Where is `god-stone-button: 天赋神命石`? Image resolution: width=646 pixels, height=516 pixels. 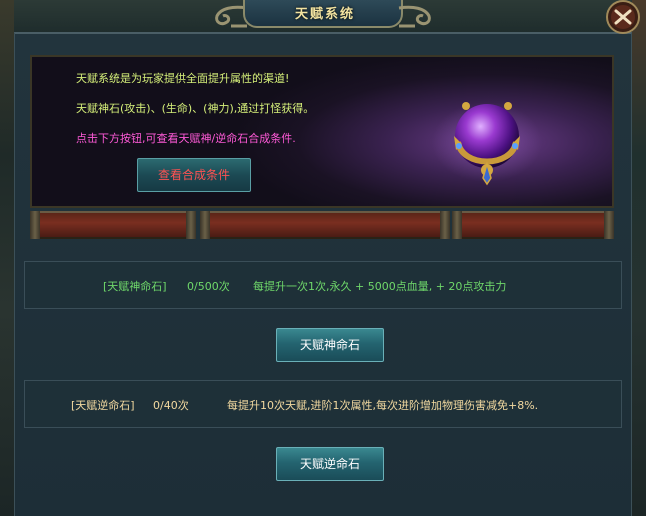
god-stone-button: 天赋神命石 is located at coordinates (330, 345).